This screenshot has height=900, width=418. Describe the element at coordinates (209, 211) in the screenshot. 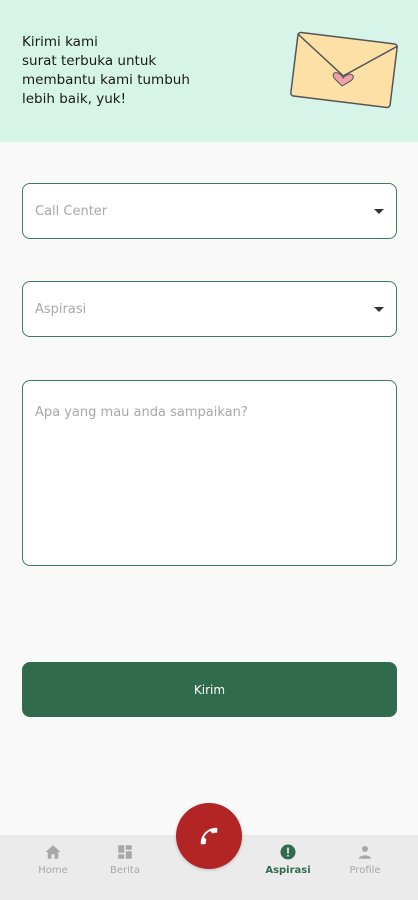

I see `category-dropdown: Call Center` at that location.